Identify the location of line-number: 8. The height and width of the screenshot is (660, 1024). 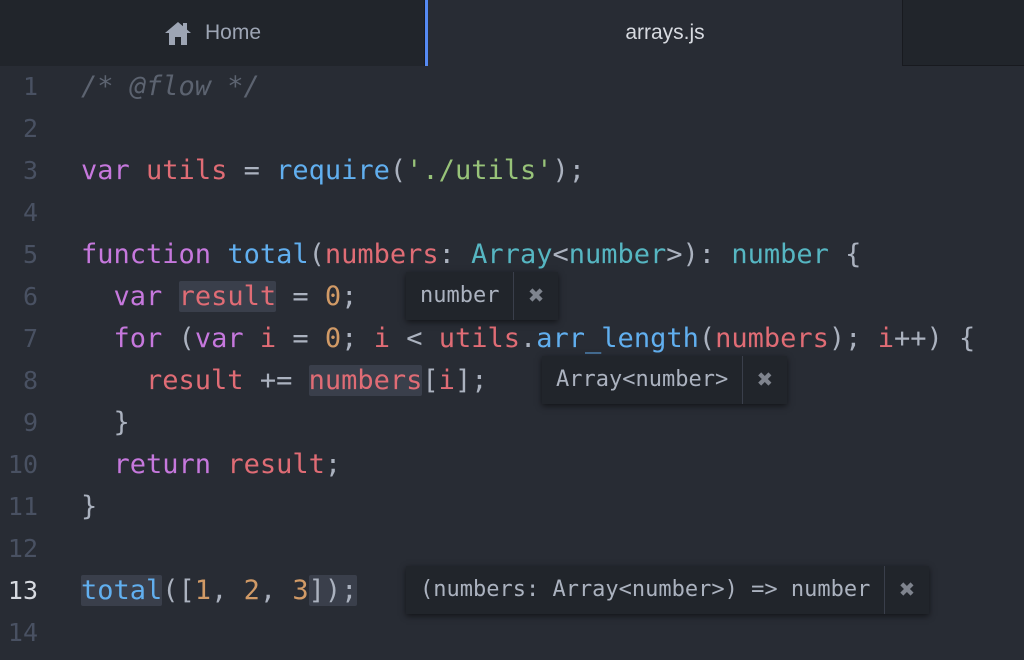
(30, 380).